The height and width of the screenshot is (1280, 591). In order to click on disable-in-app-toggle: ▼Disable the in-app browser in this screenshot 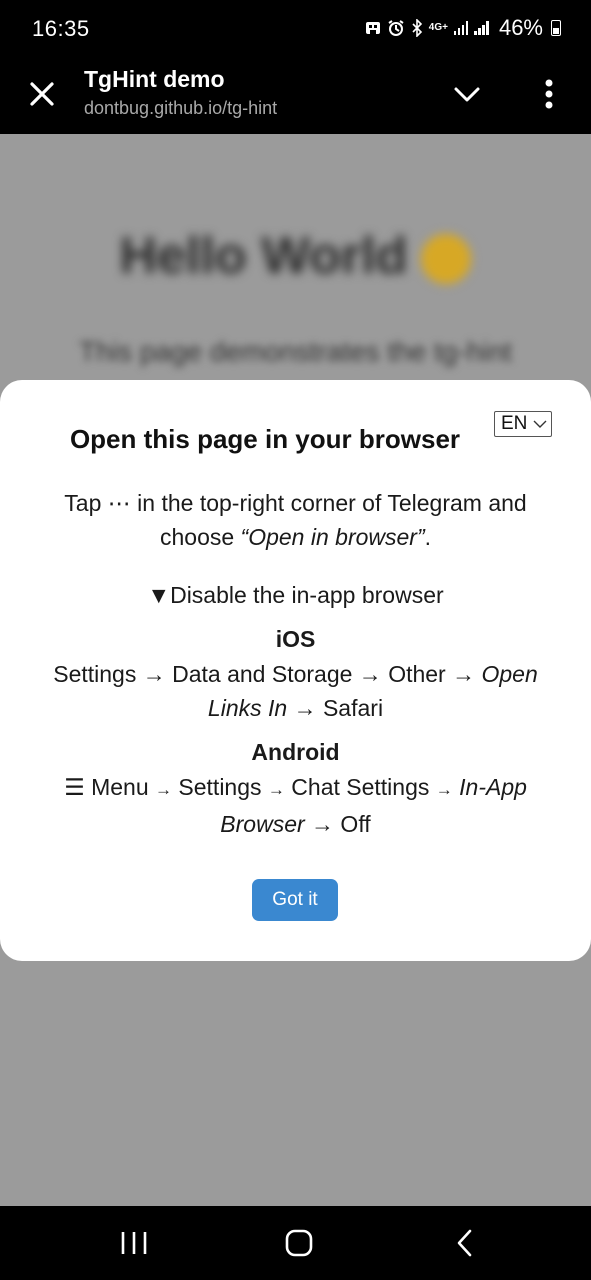, I will do `click(295, 595)`.